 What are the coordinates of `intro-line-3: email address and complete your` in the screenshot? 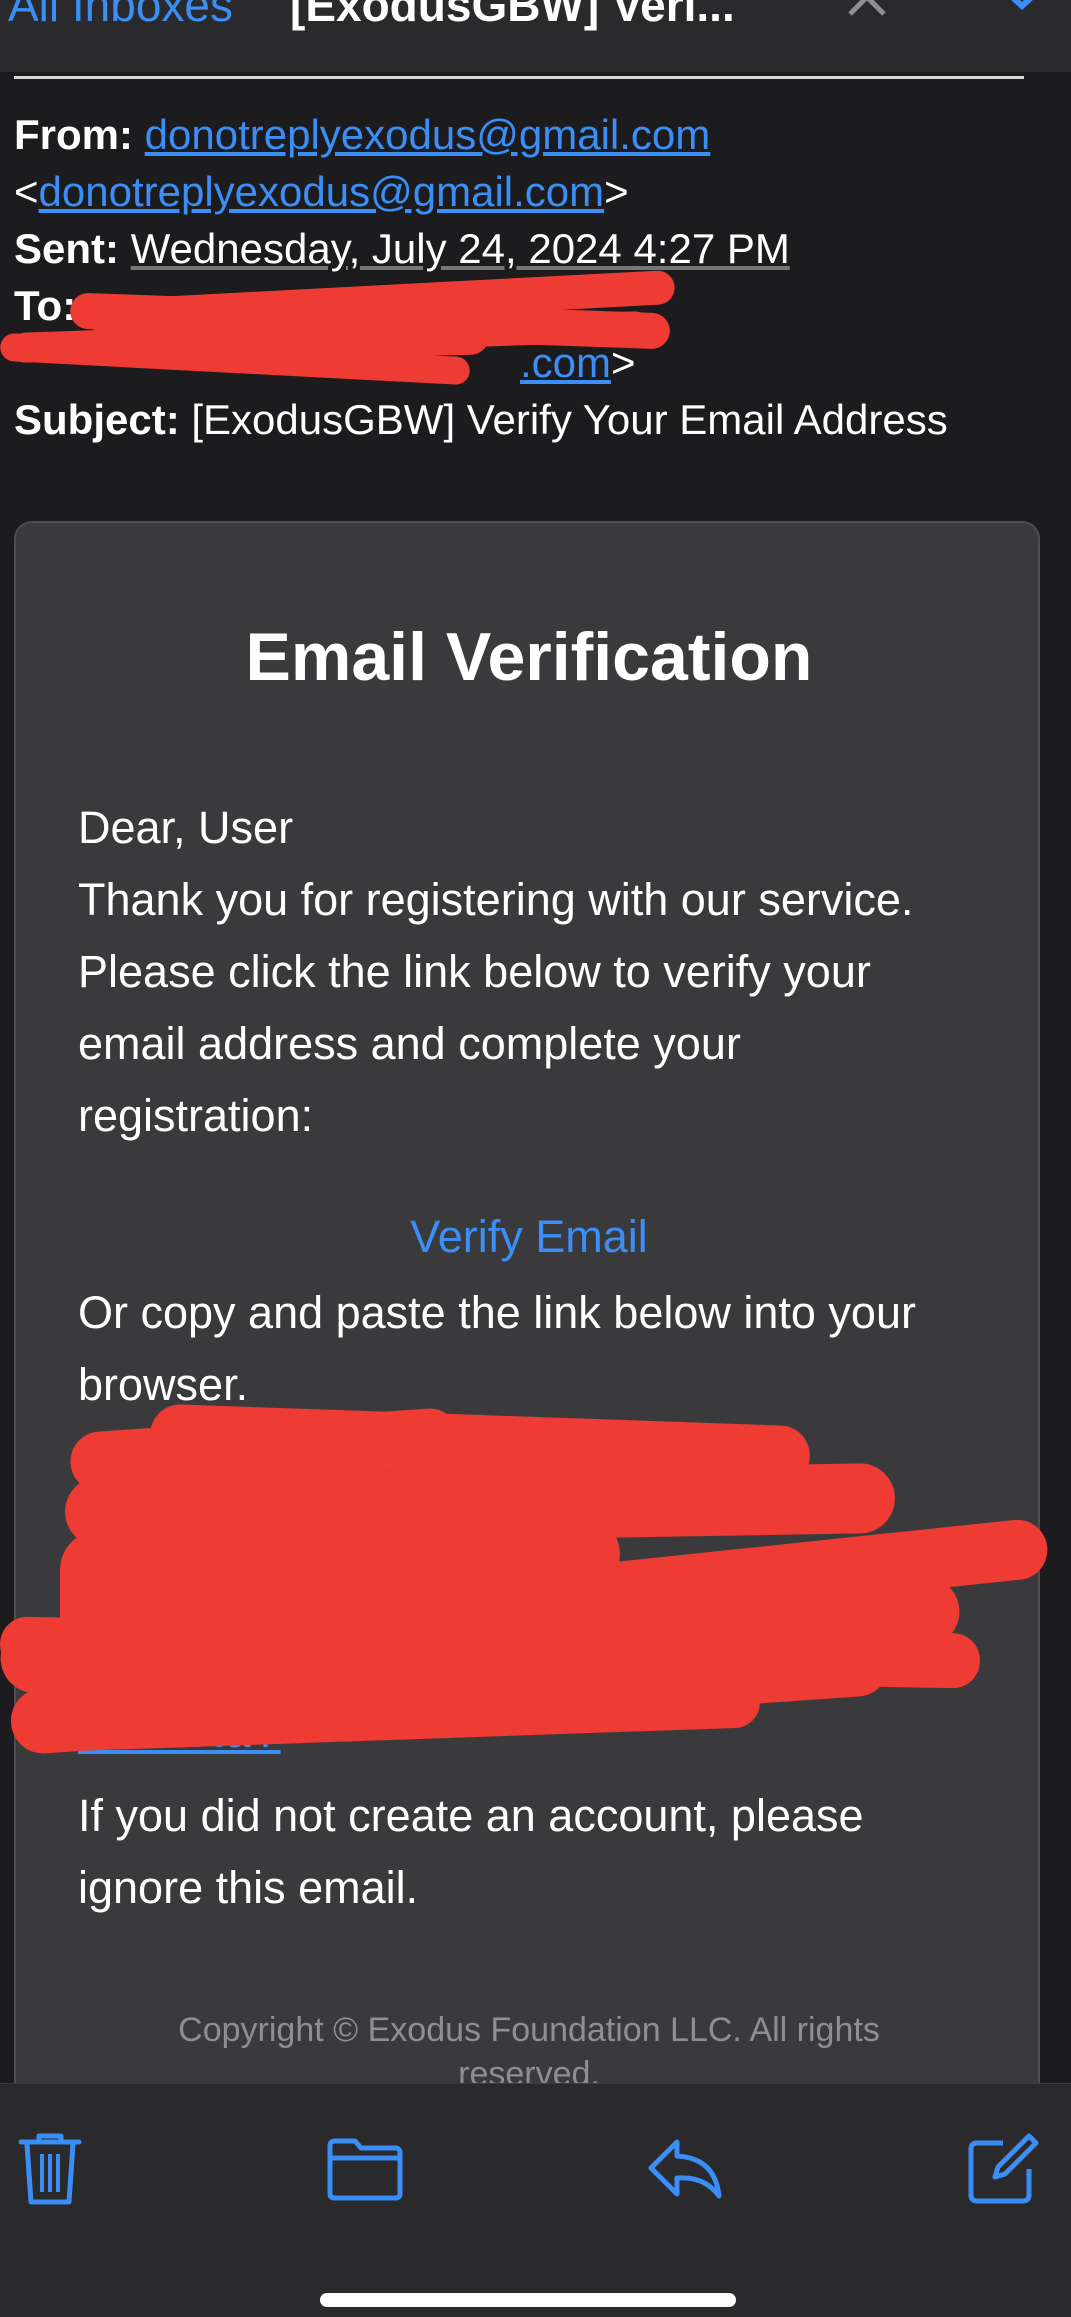 It's located at (409, 1043).